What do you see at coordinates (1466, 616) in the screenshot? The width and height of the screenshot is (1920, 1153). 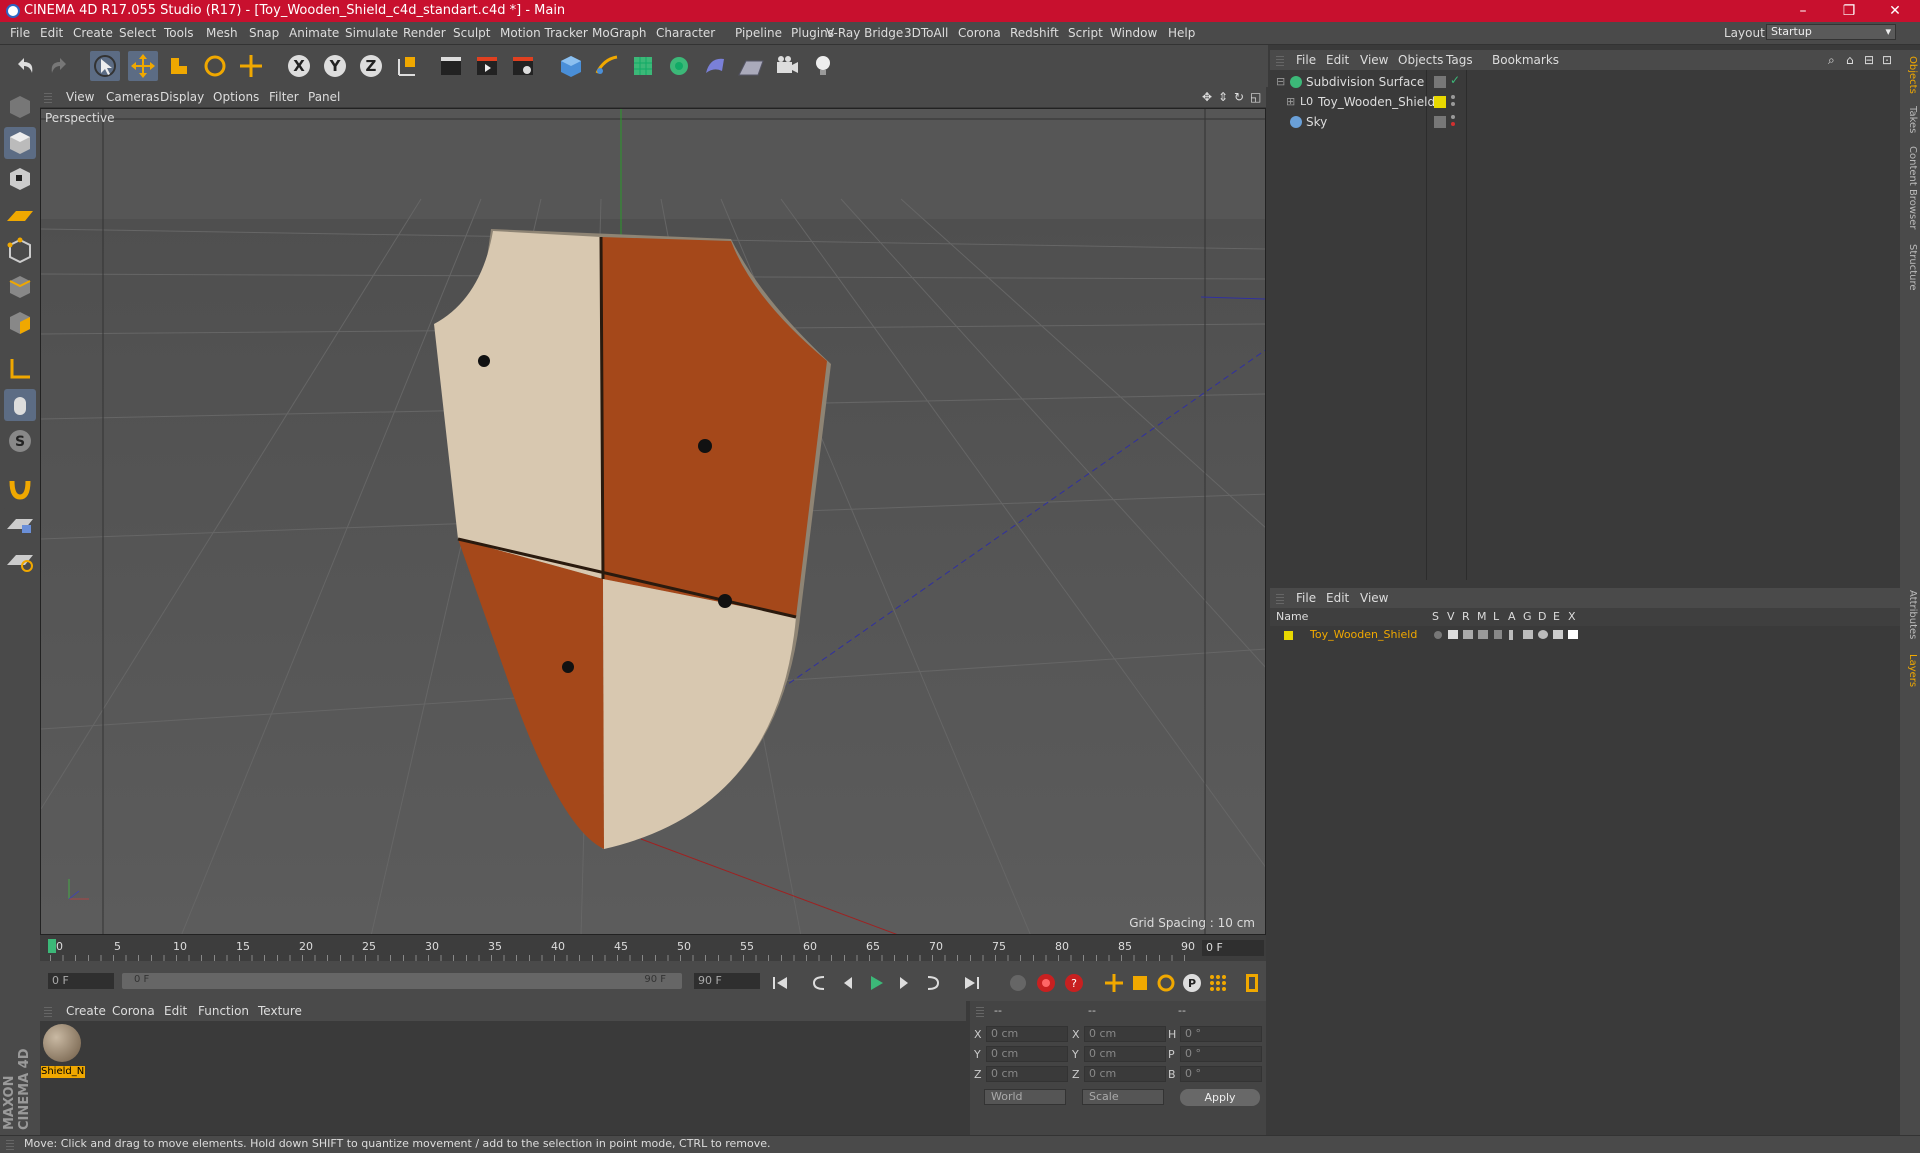 I see `column-render: R` at bounding box center [1466, 616].